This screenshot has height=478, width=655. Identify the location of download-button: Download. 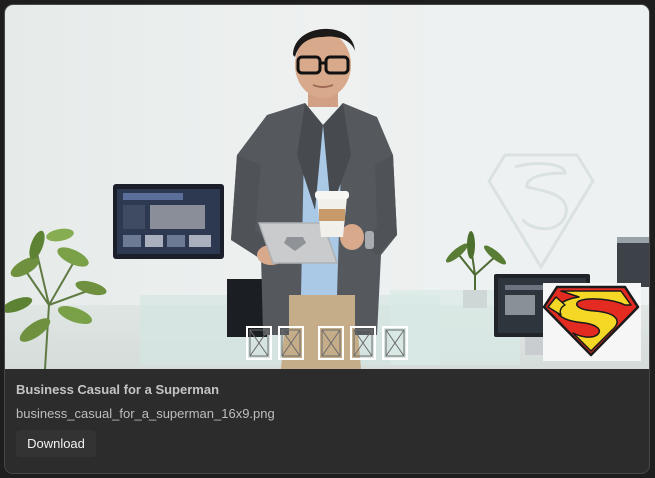
(56, 443).